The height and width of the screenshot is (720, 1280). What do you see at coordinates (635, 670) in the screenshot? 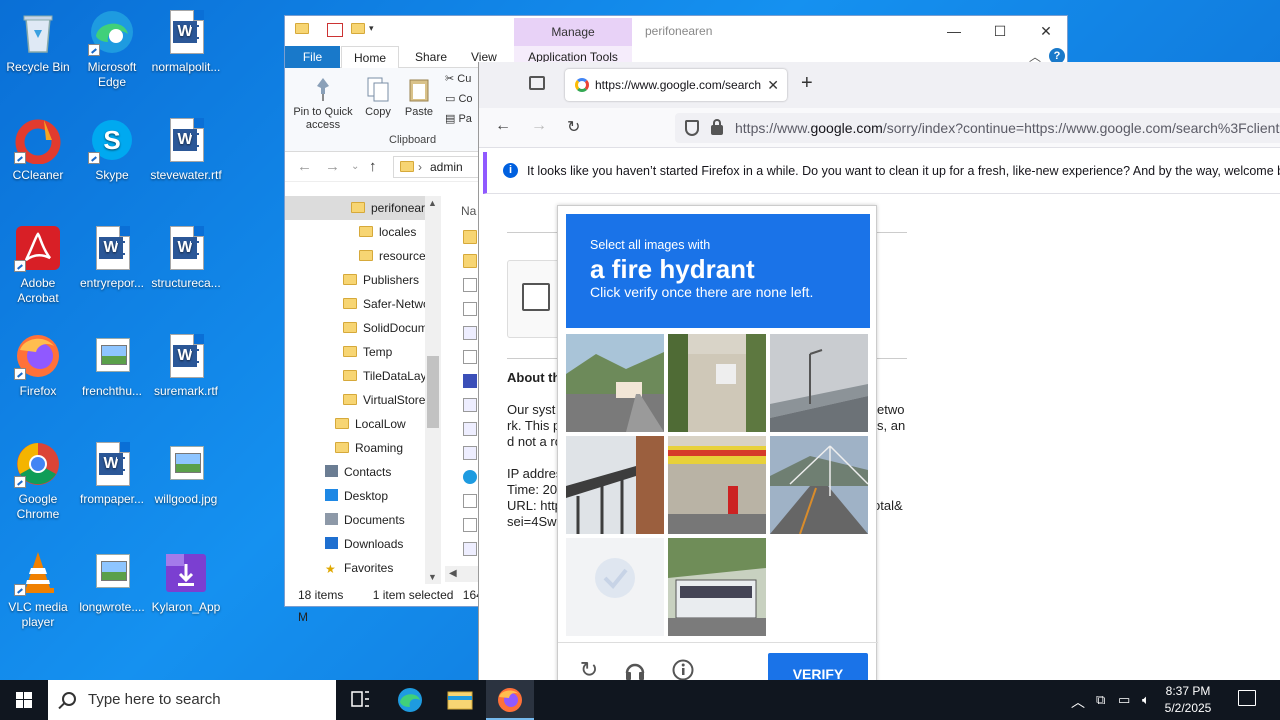
I see `audio-challenge-icon` at bounding box center [635, 670].